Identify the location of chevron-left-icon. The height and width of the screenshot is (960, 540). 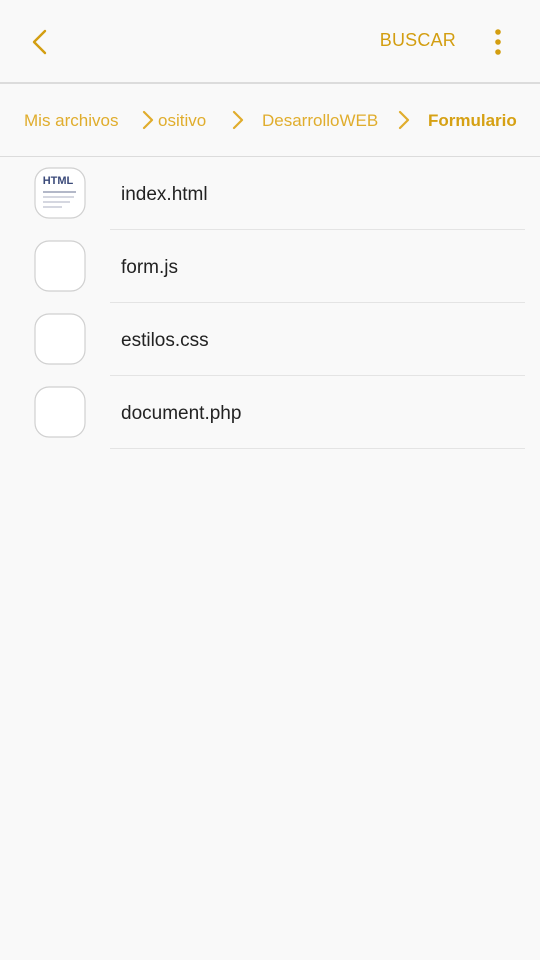
(39, 42).